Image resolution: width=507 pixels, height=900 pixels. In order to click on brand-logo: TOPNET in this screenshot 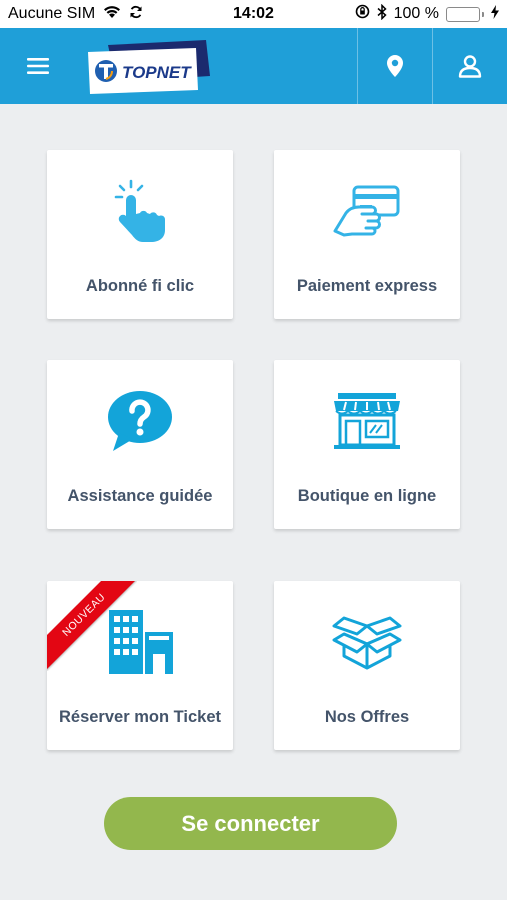, I will do `click(149, 66)`.